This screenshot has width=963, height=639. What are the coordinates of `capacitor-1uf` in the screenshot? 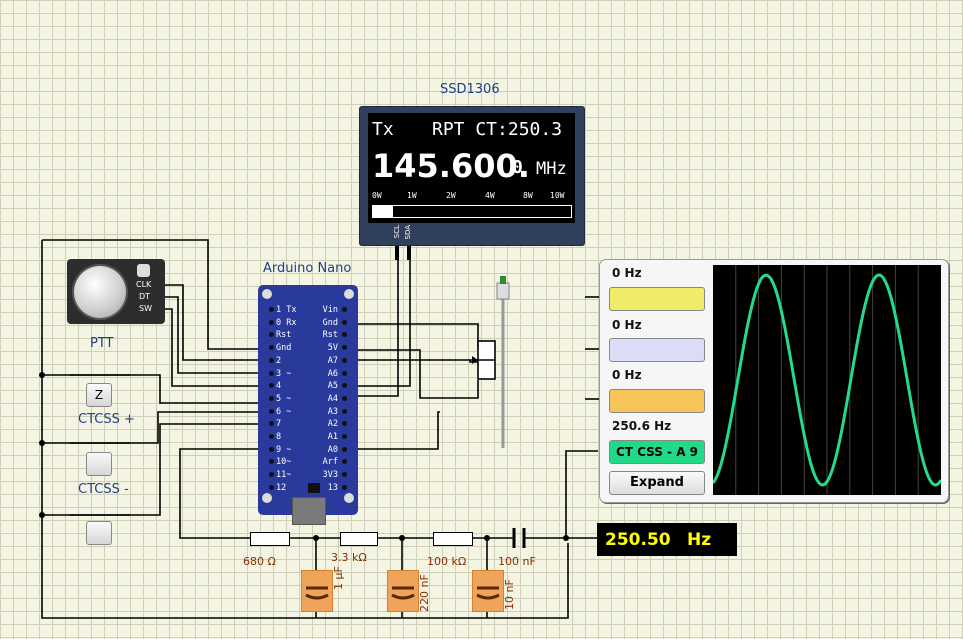 It's located at (317, 591).